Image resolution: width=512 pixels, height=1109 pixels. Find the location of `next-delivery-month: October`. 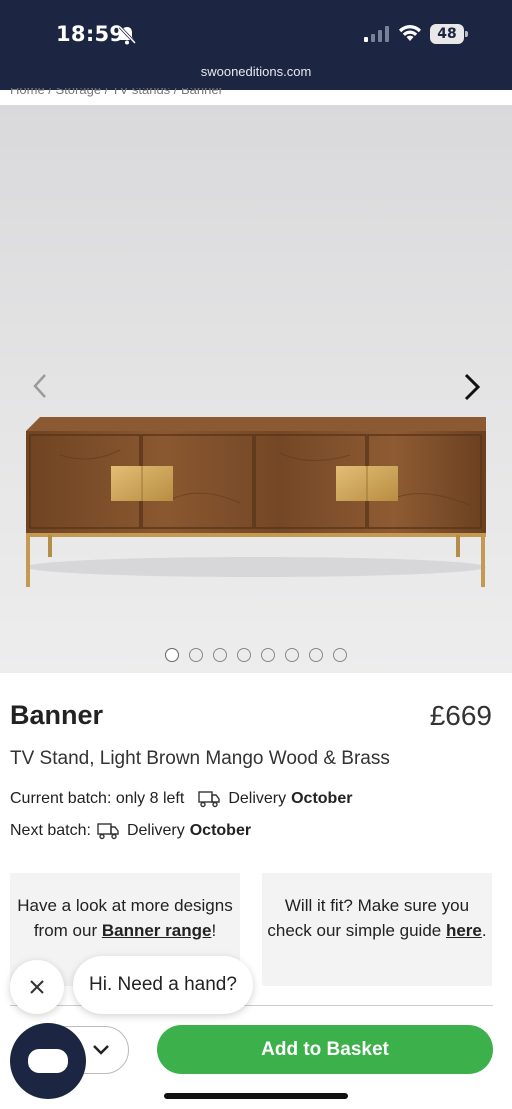

next-delivery-month: October is located at coordinates (220, 830).